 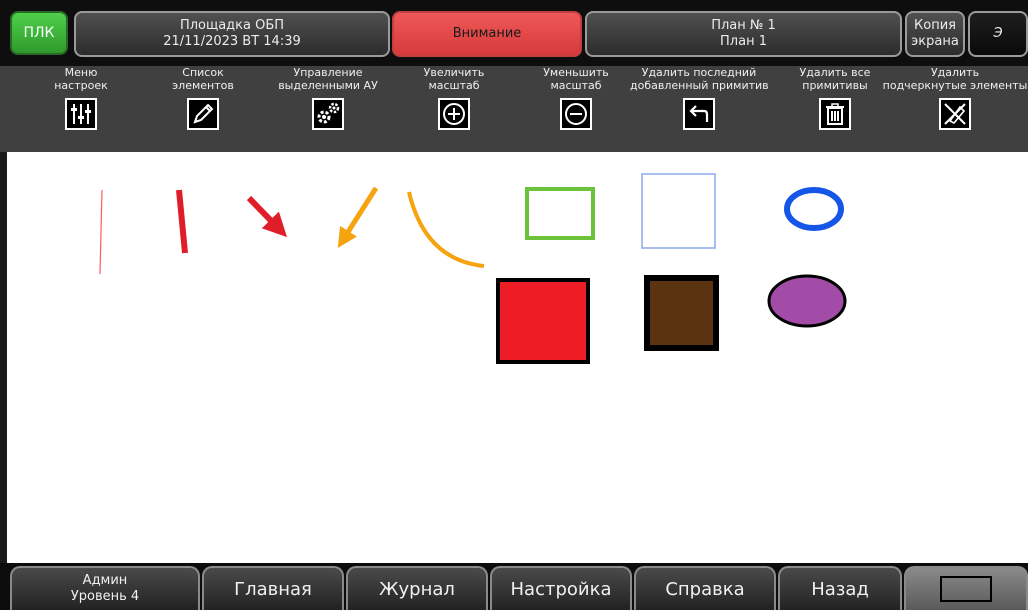 I want to click on settings-menu-button: Меню настроек, so click(x=81, y=98).